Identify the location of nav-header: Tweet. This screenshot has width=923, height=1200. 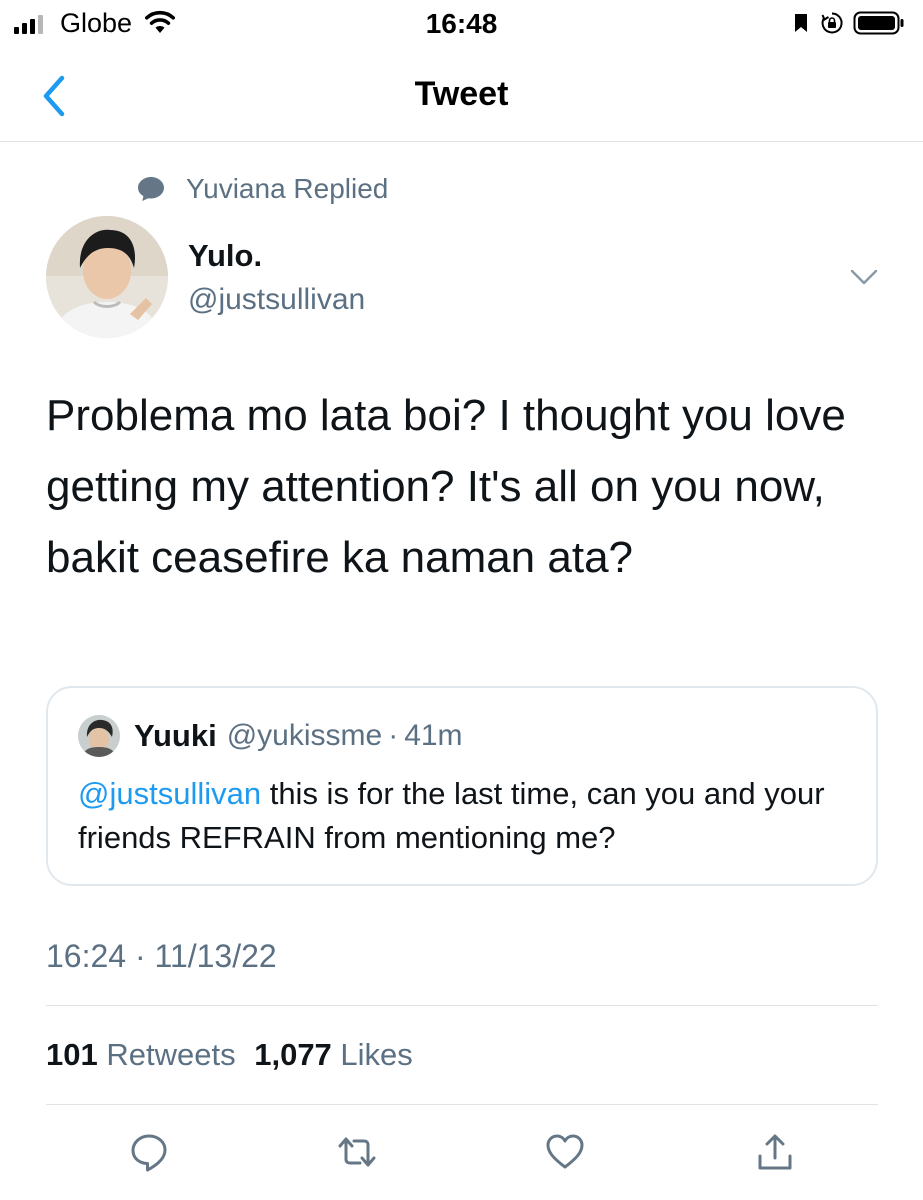
(461, 96).